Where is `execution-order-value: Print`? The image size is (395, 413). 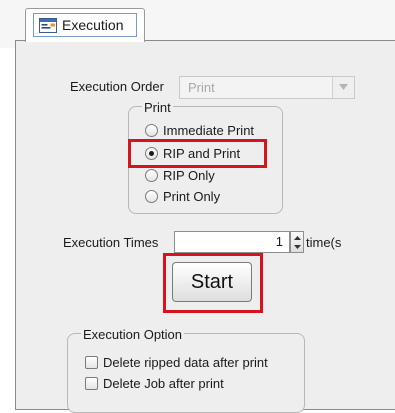 execution-order-value: Print is located at coordinates (201, 87).